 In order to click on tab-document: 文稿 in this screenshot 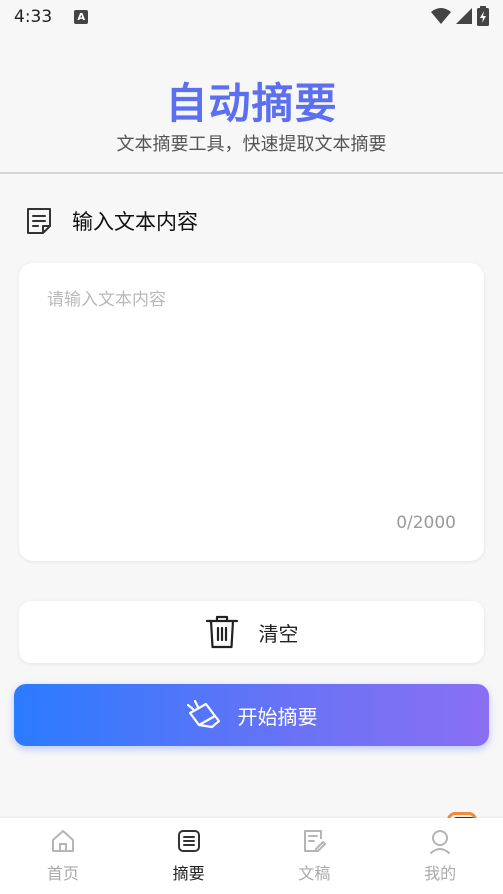, I will do `click(315, 856)`.